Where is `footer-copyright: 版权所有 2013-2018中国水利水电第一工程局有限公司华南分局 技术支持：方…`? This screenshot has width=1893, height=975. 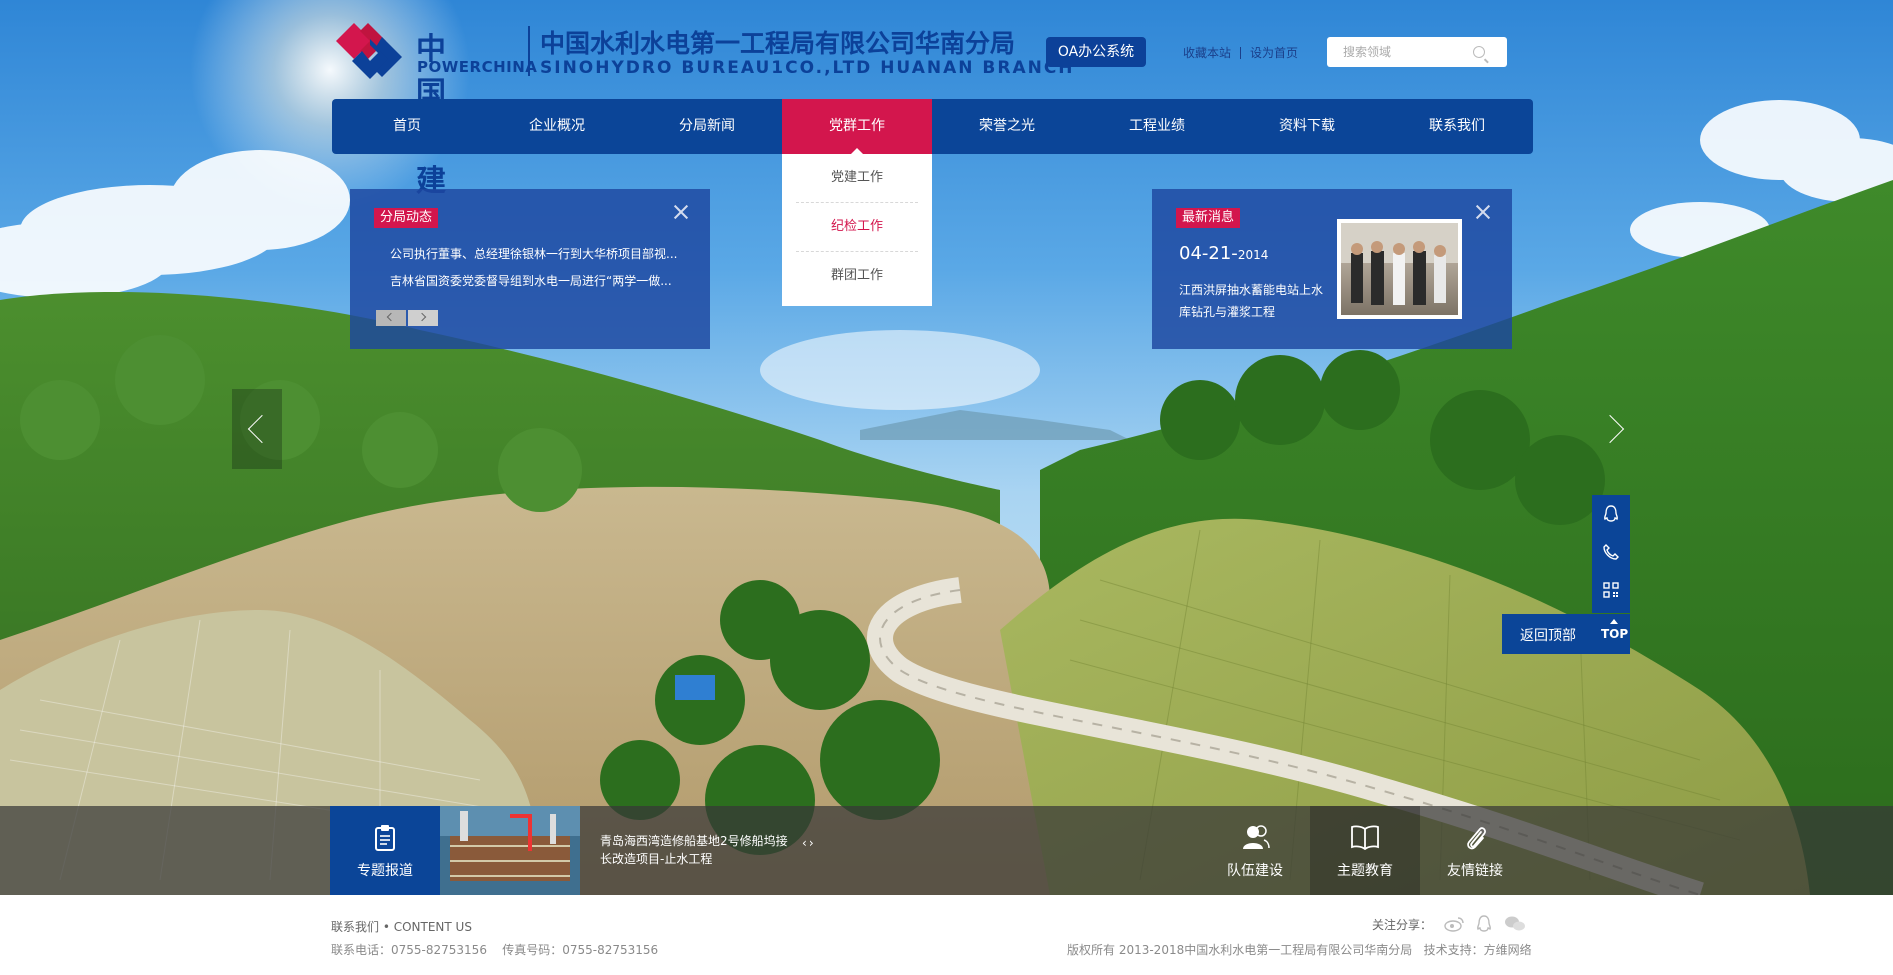 footer-copyright: 版权所有 2013-2018中国水利水电第一工程局有限公司华南分局 技术支持：方… is located at coordinates (1299, 950).